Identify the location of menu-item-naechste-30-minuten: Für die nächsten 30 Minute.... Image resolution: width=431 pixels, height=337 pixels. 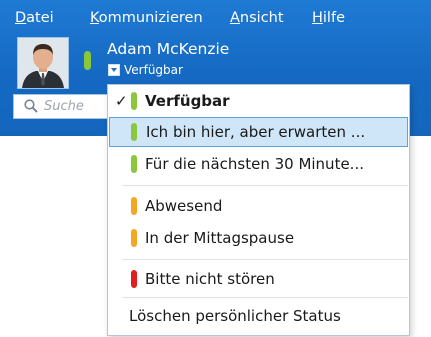
(258, 164).